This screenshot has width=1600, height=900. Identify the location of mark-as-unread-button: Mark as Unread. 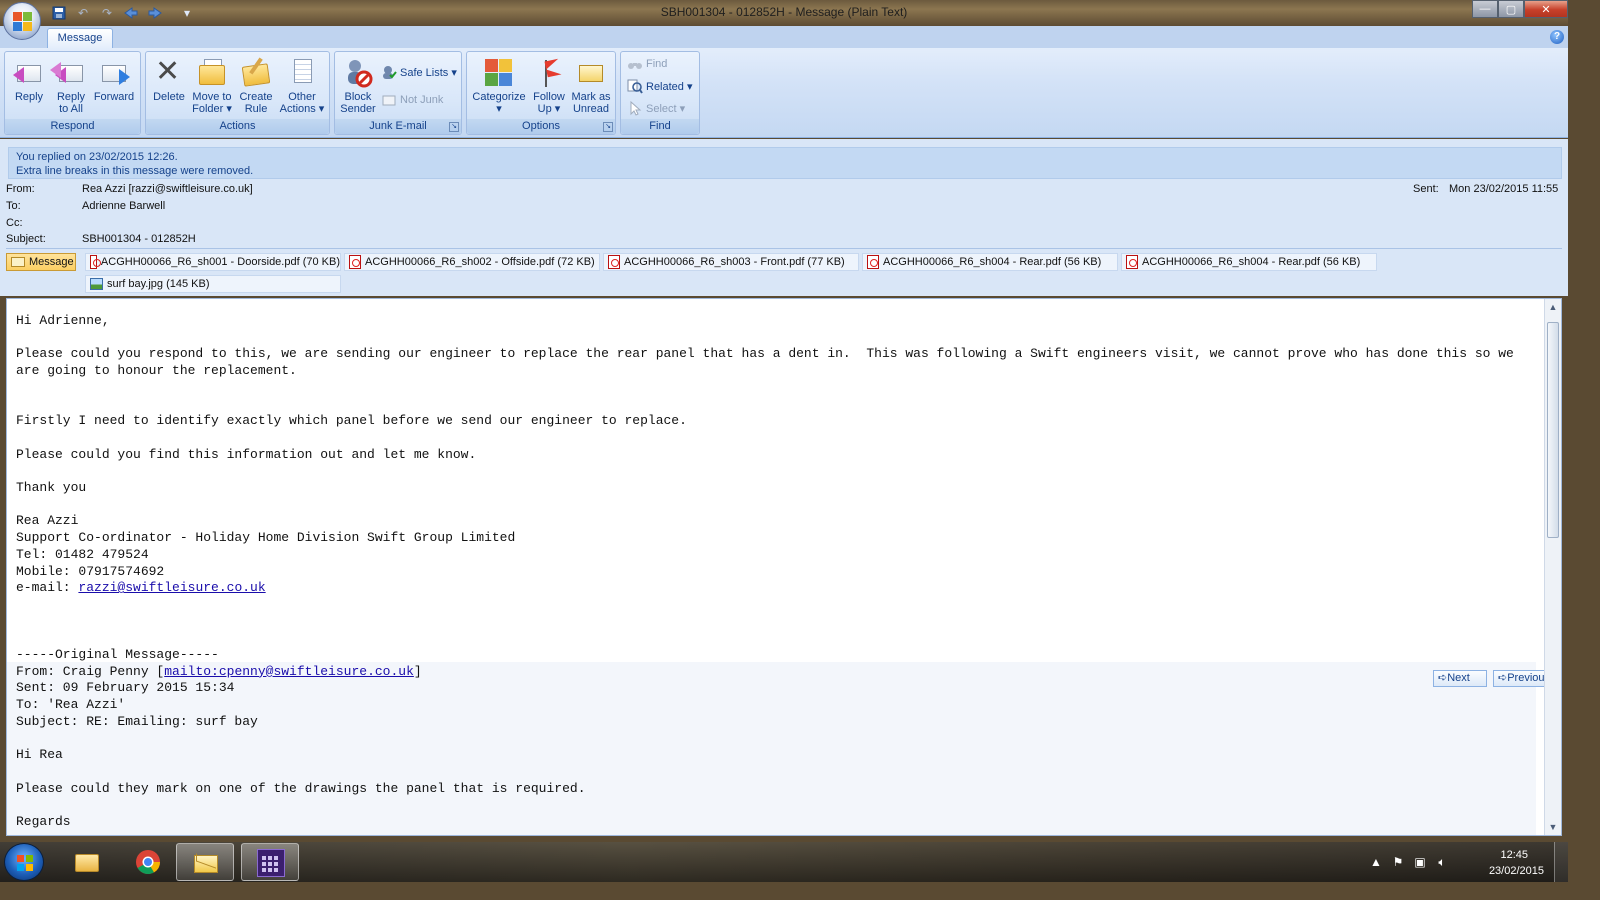
(591, 87).